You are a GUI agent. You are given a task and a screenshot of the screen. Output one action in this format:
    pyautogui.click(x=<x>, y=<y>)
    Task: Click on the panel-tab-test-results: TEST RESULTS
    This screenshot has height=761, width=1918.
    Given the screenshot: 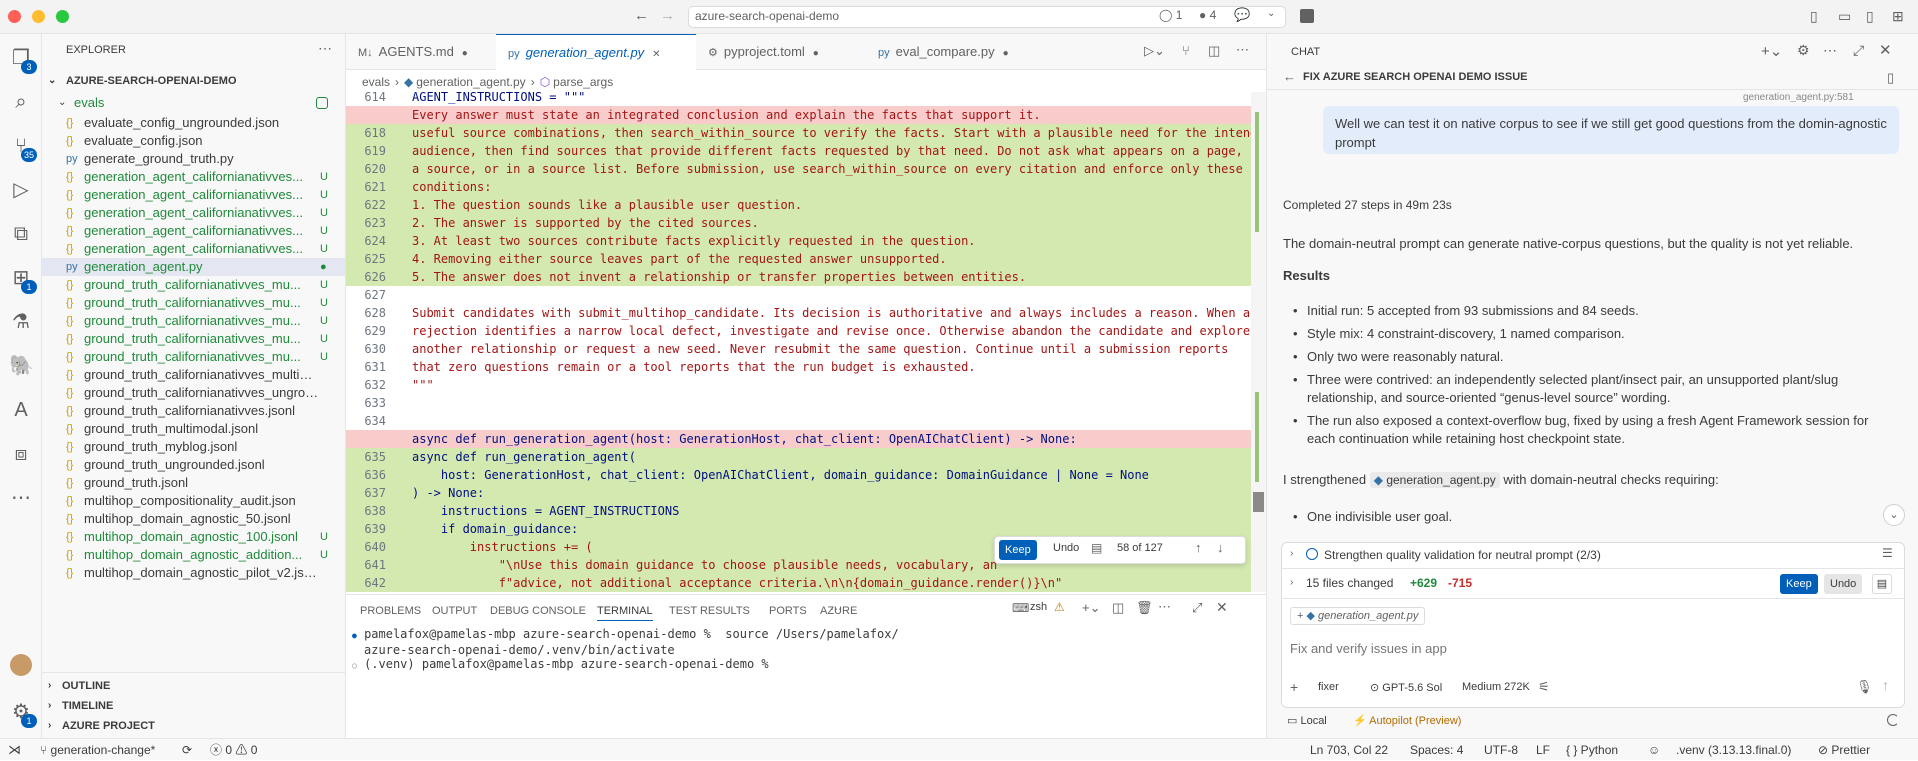 What is the action you would take?
    pyautogui.click(x=709, y=611)
    